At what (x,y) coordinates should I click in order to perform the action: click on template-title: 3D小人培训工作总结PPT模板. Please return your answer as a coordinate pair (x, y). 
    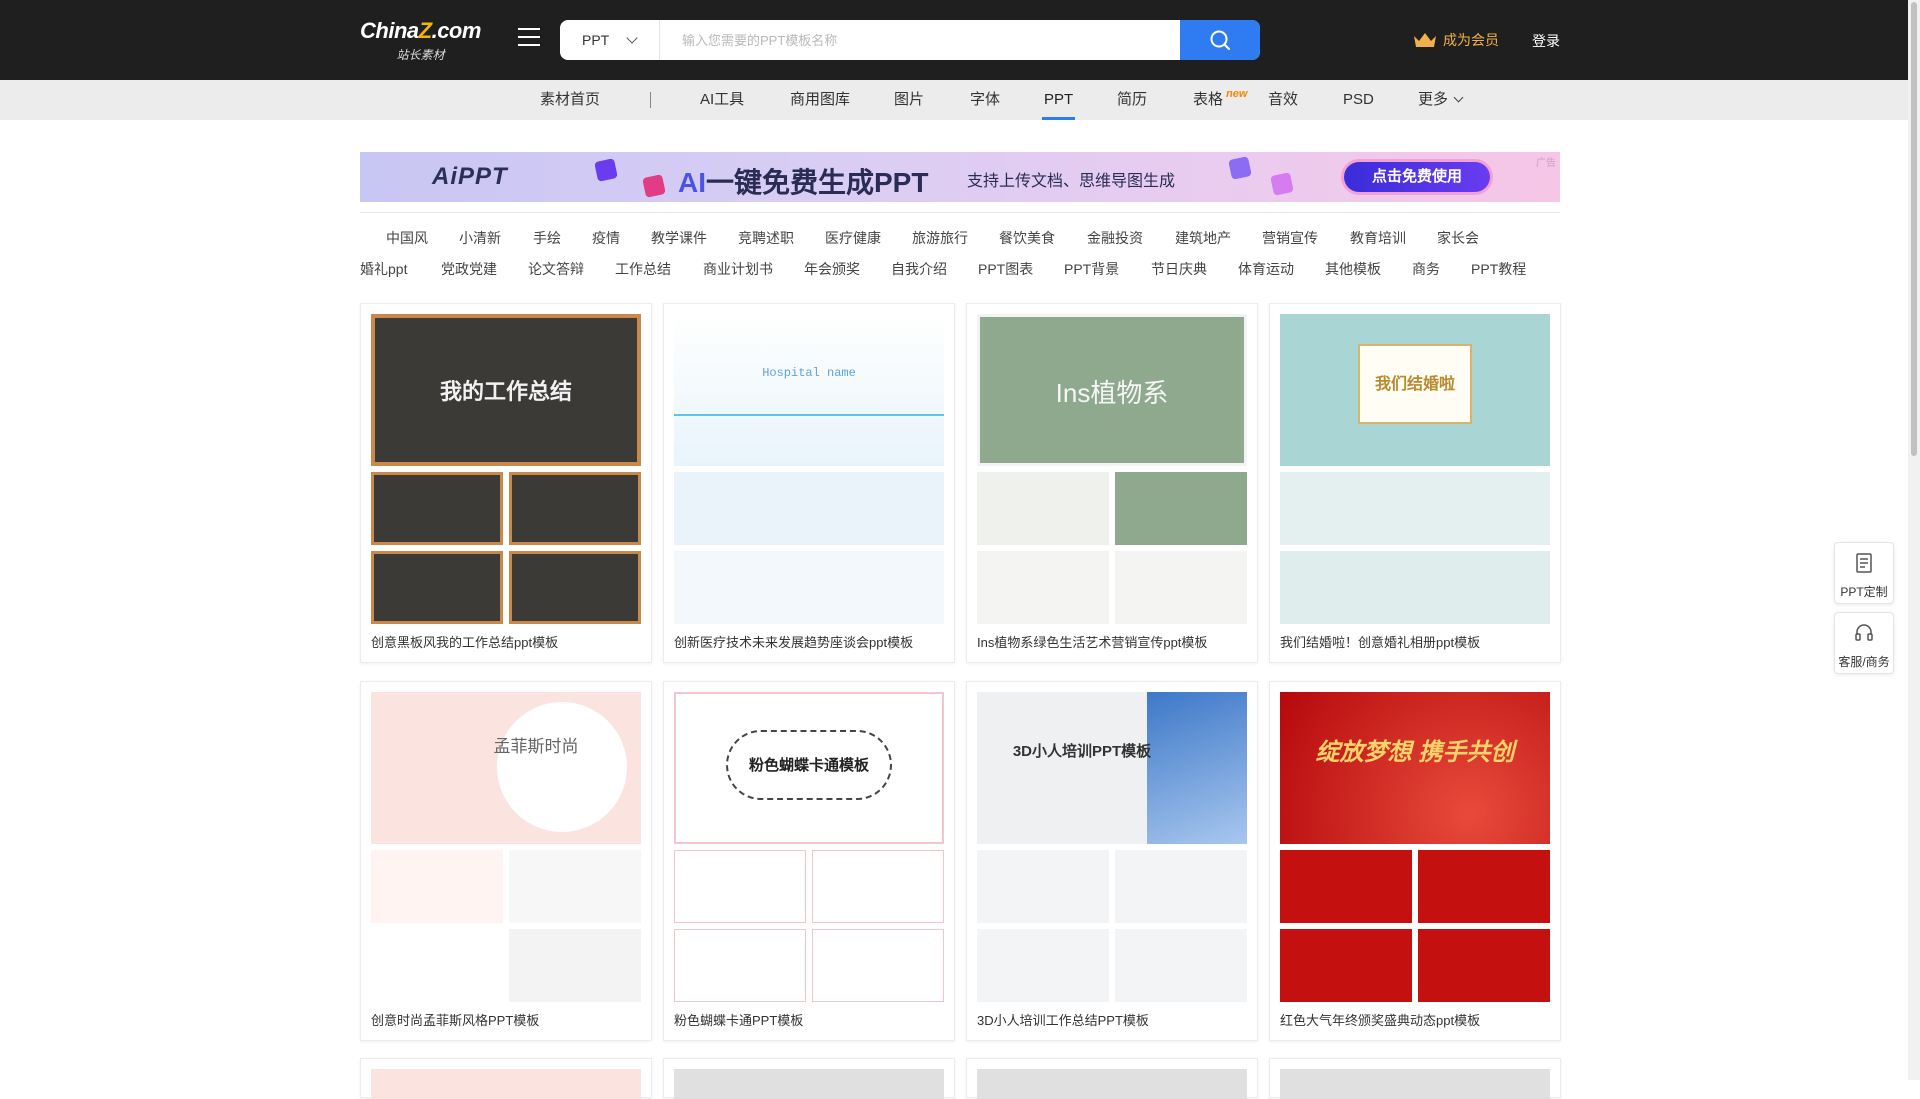
    Looking at the image, I should click on (1063, 1020).